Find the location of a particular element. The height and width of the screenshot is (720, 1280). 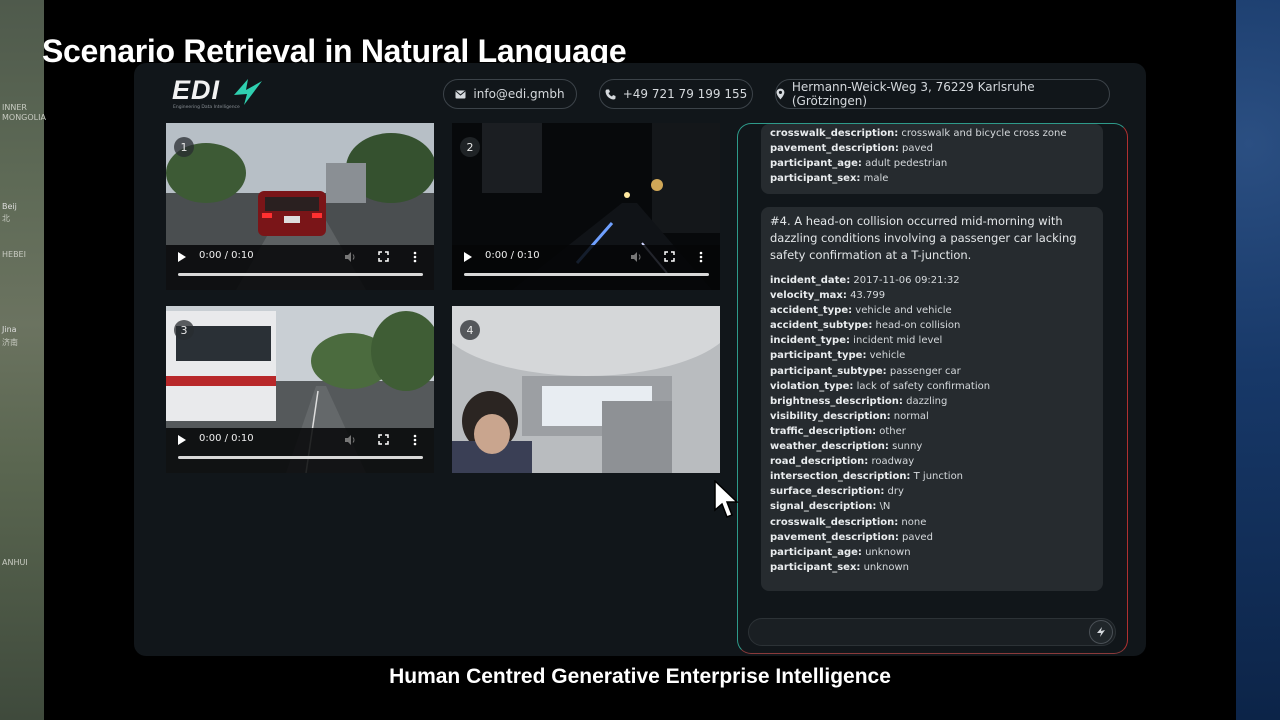

map-label: MONGOLIA is located at coordinates (24, 117).